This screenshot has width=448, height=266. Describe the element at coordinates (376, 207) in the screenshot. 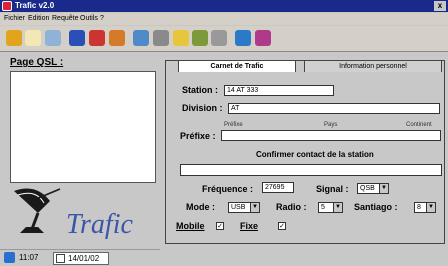

I see `santiago-label: Santiago :` at that location.